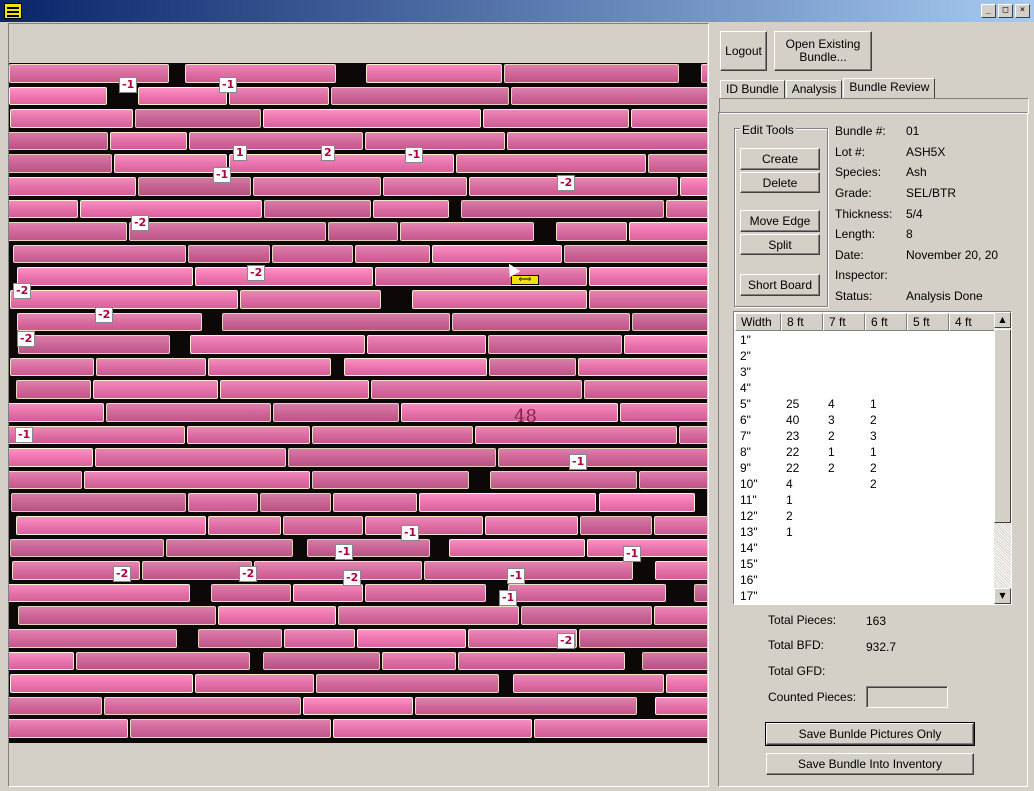  What do you see at coordinates (907, 697) in the screenshot?
I see `counted-pieces-input` at bounding box center [907, 697].